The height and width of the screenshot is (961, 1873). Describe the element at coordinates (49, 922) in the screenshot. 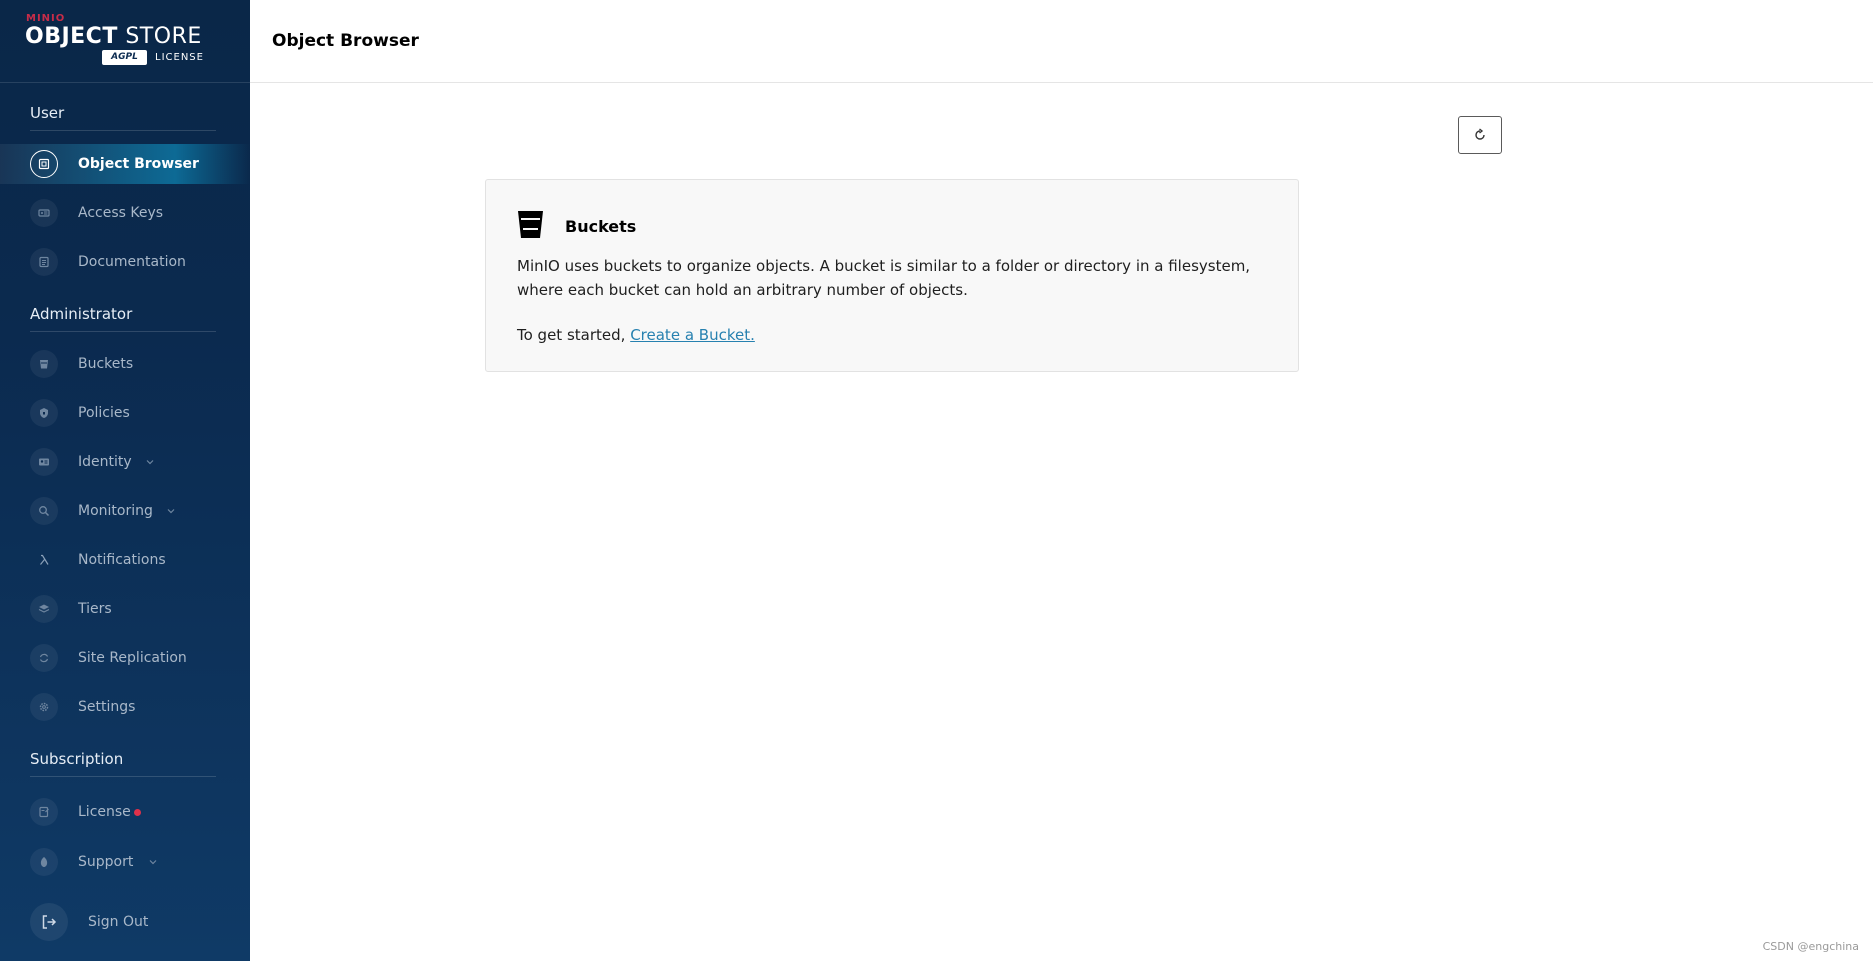

I see `sign-out-icon` at that location.